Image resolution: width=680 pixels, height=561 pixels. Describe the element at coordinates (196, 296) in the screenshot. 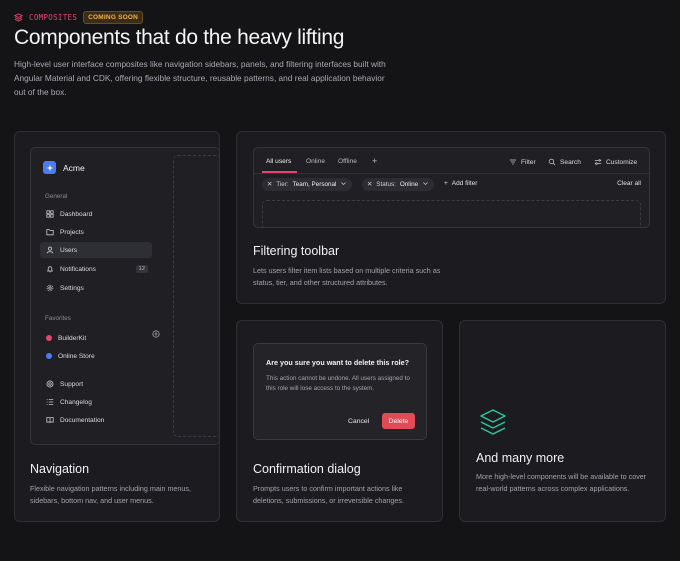

I see `content-area-placeholder` at that location.